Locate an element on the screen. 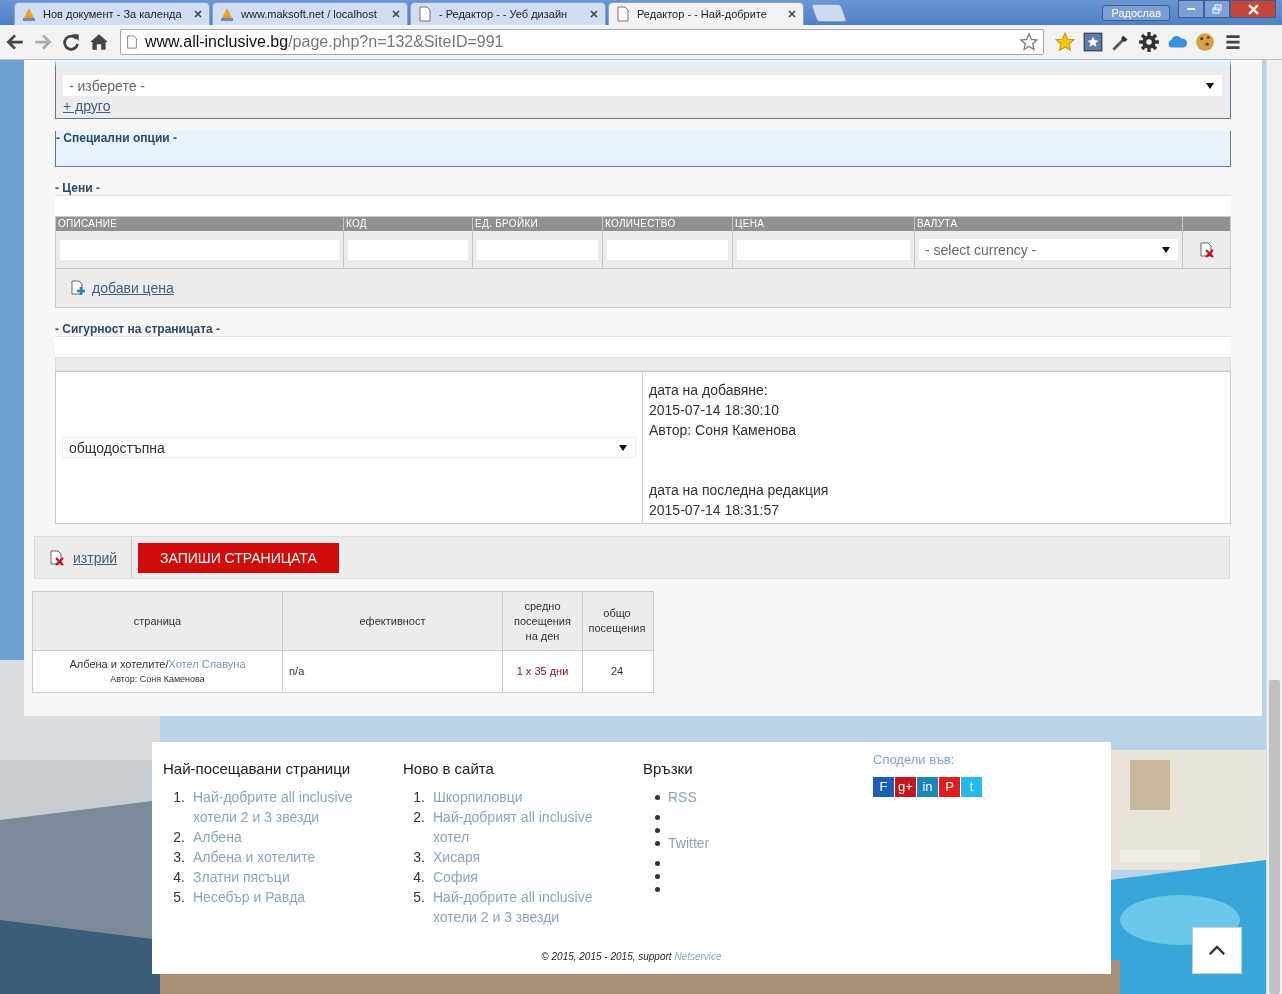  column-header: КОЛИЧЕСТВО is located at coordinates (668, 224).